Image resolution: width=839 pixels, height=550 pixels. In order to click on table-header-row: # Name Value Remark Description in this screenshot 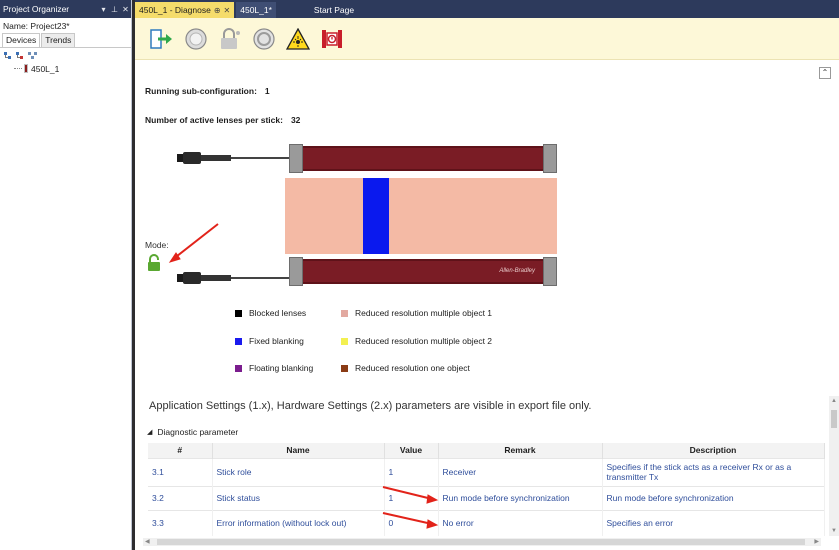, I will do `click(486, 450)`.